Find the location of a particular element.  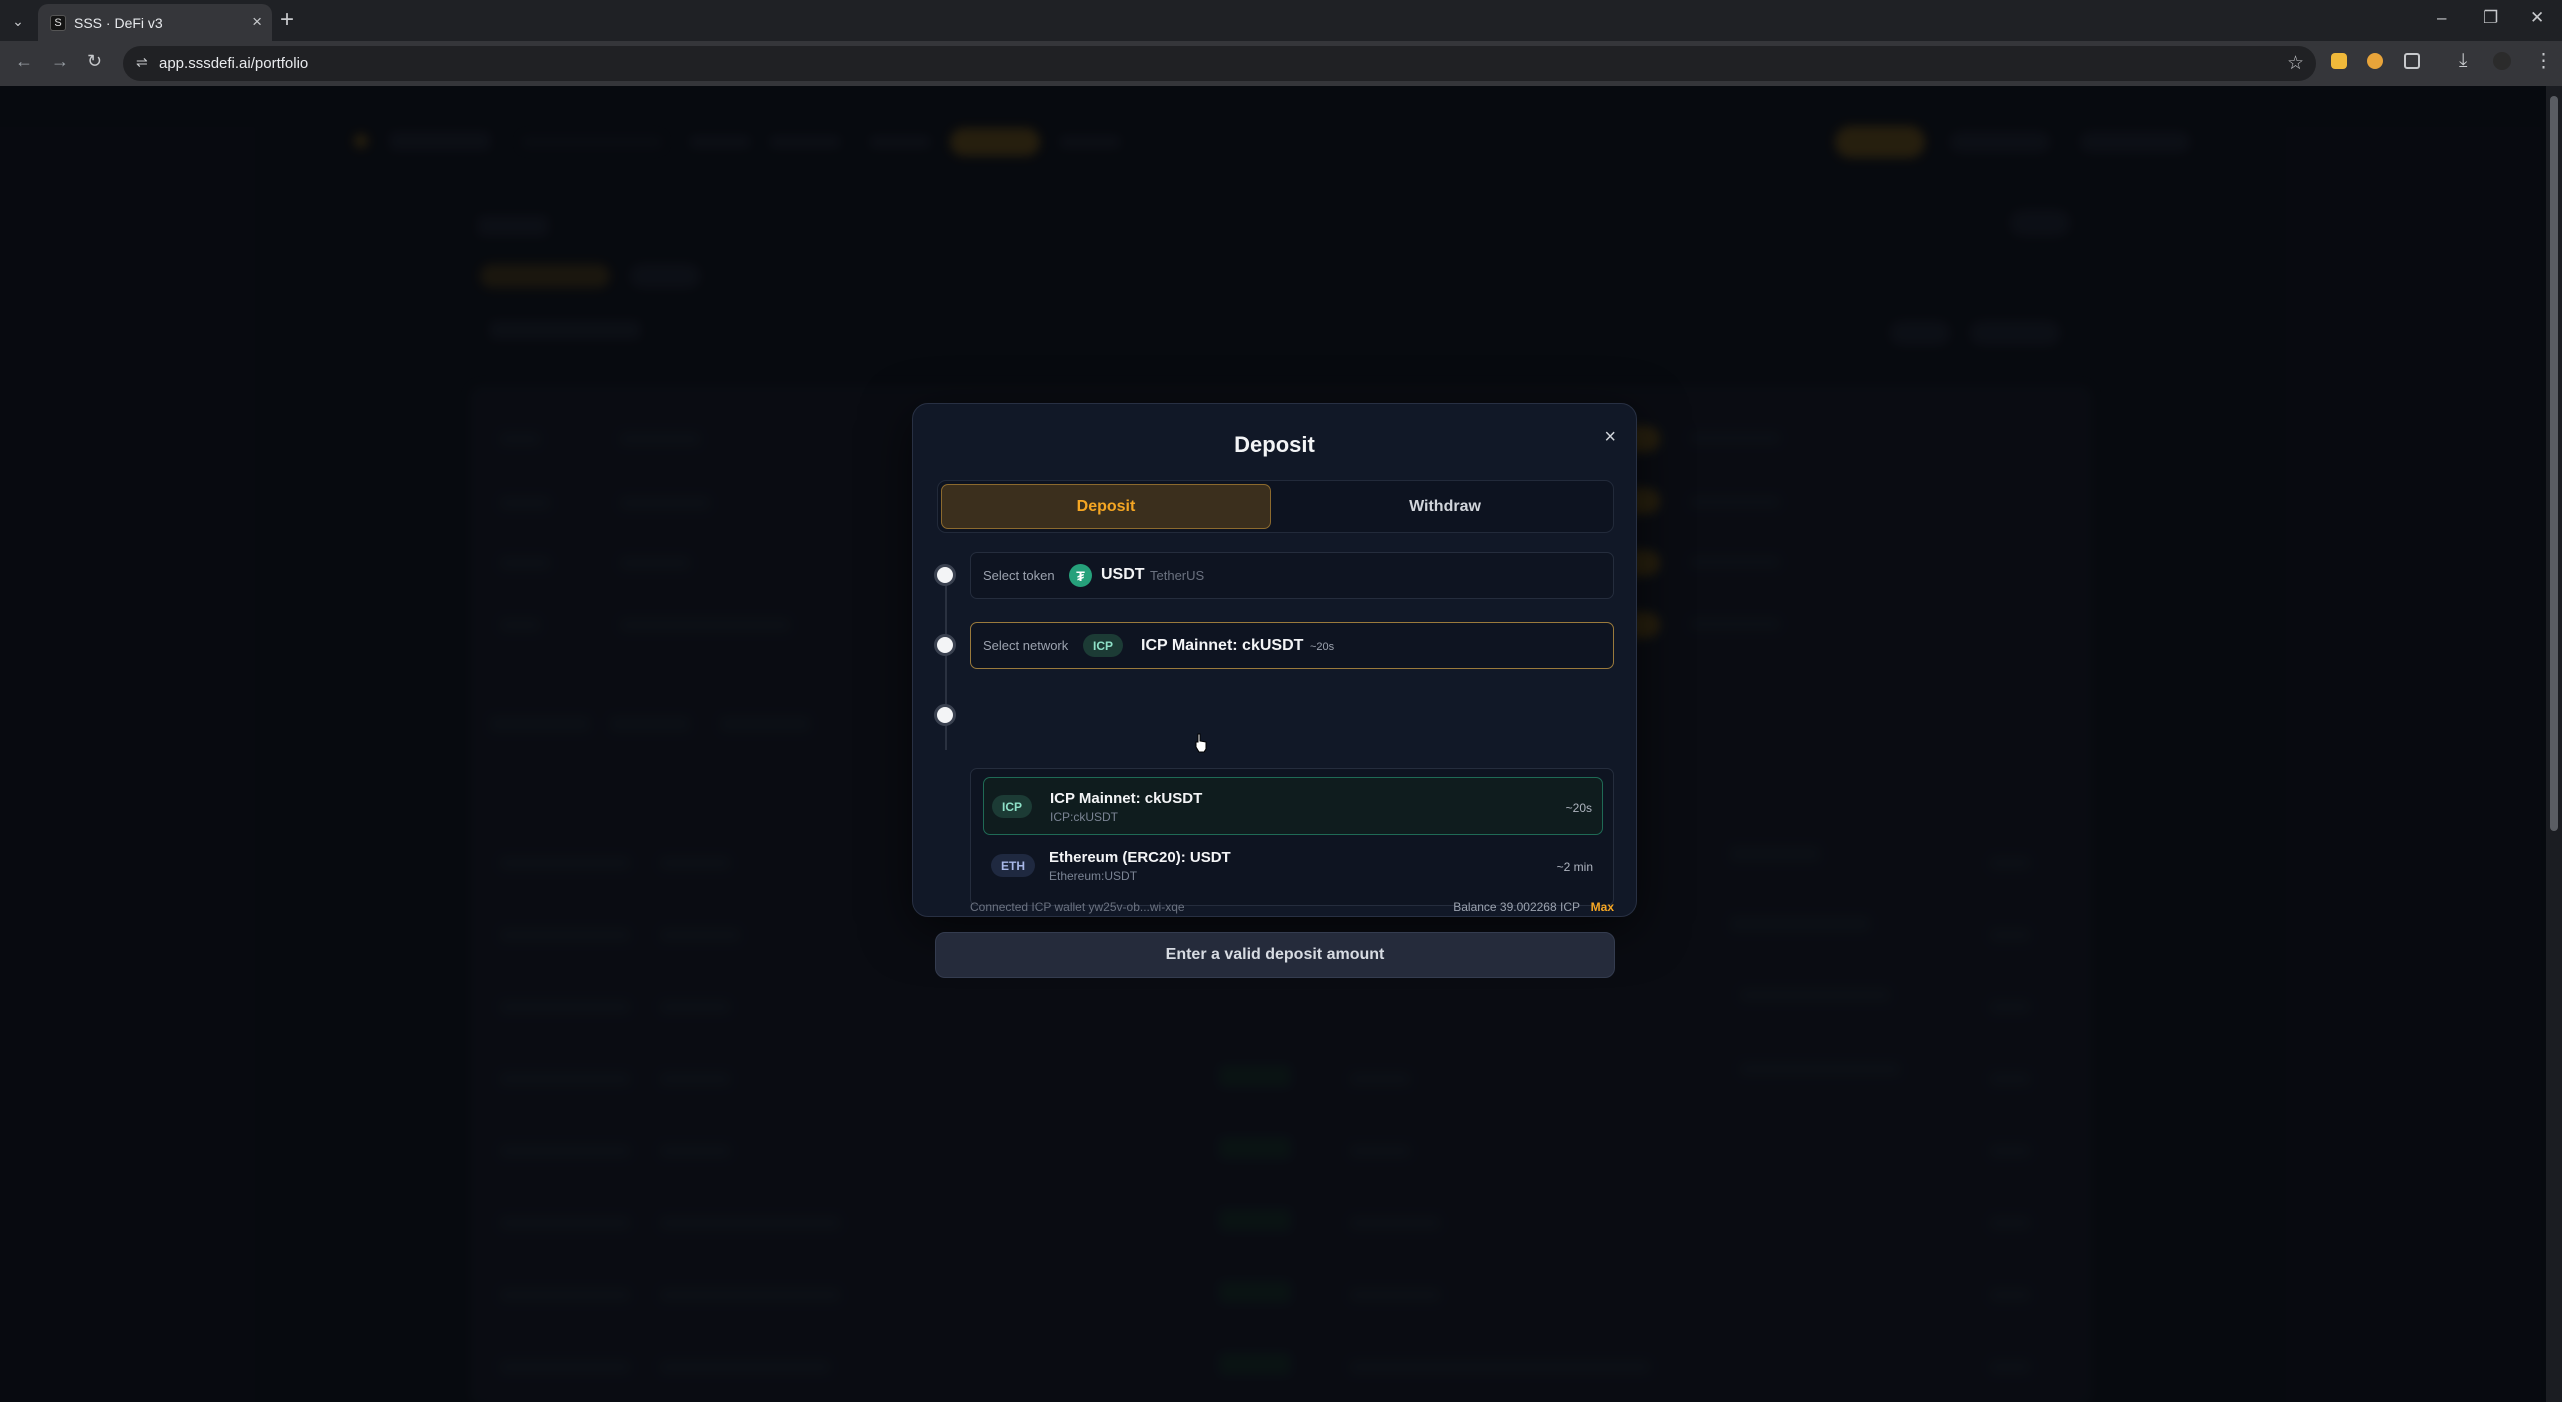

modal-title: Deposit is located at coordinates (1274, 444).